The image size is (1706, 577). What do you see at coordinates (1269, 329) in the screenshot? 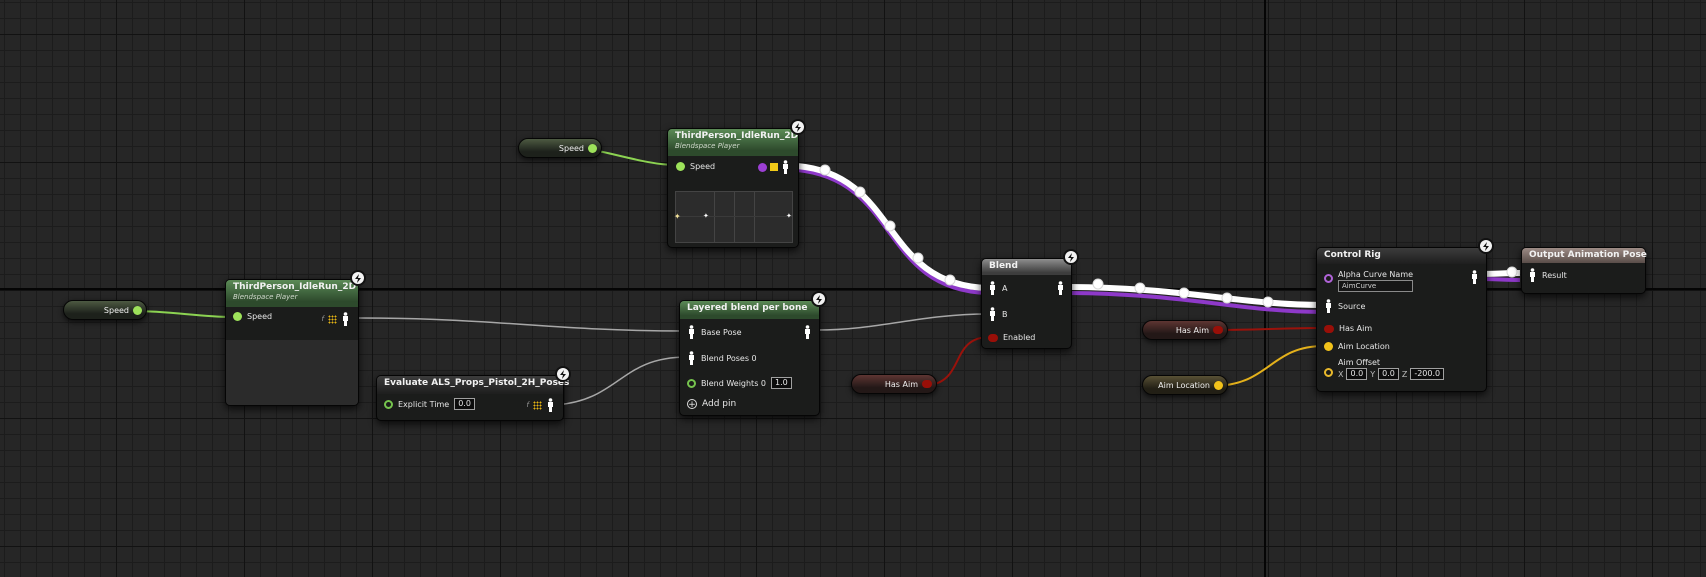
I see `wire-has-aim-to-control-rig` at bounding box center [1269, 329].